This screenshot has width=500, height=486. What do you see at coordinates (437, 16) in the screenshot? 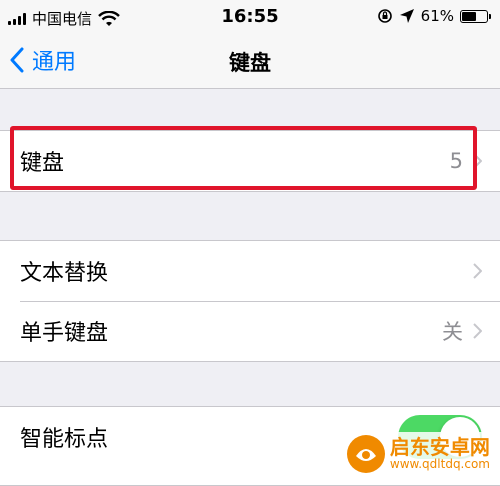
I see `battery-percent: 61%` at bounding box center [437, 16].